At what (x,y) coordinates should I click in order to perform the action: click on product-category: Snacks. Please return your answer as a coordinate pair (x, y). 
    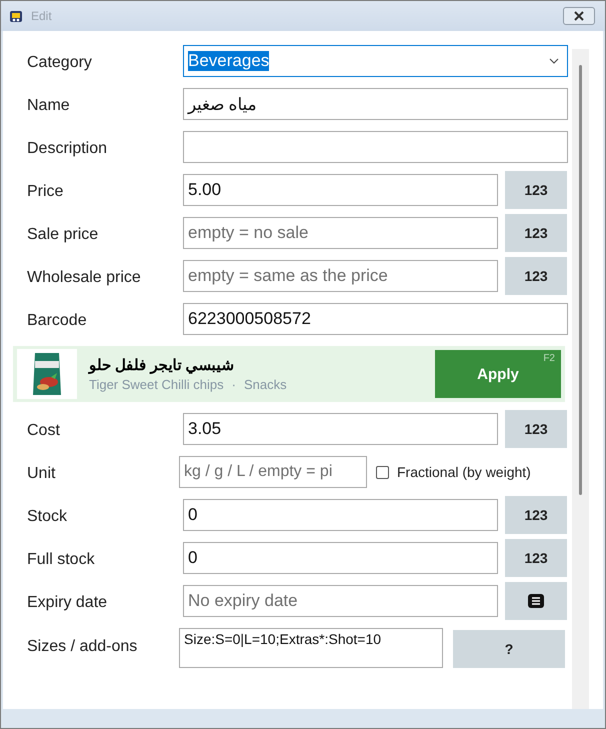
    Looking at the image, I should click on (265, 384).